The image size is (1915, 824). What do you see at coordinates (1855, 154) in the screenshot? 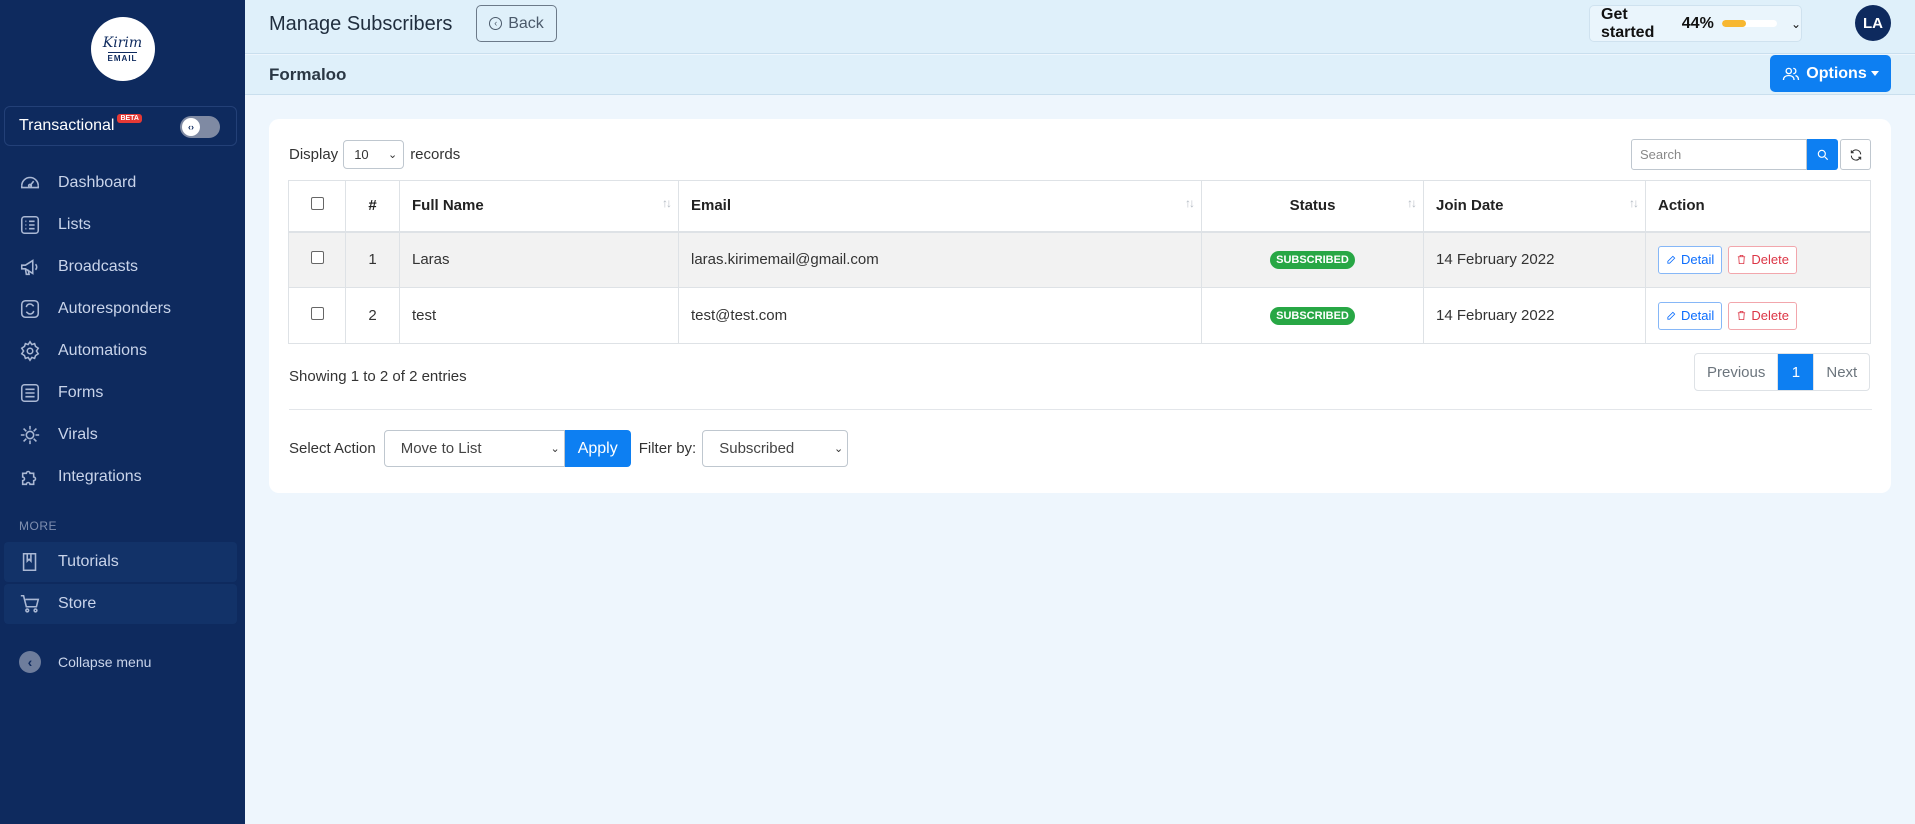
I see `refresh-button` at bounding box center [1855, 154].